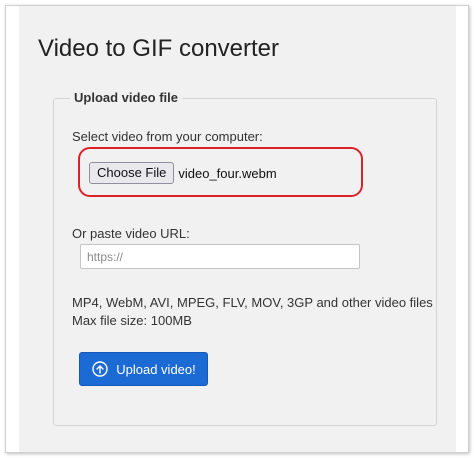 This screenshot has height=458, width=474. What do you see at coordinates (126, 97) in the screenshot?
I see `fieldset-legend: Upload video file` at bounding box center [126, 97].